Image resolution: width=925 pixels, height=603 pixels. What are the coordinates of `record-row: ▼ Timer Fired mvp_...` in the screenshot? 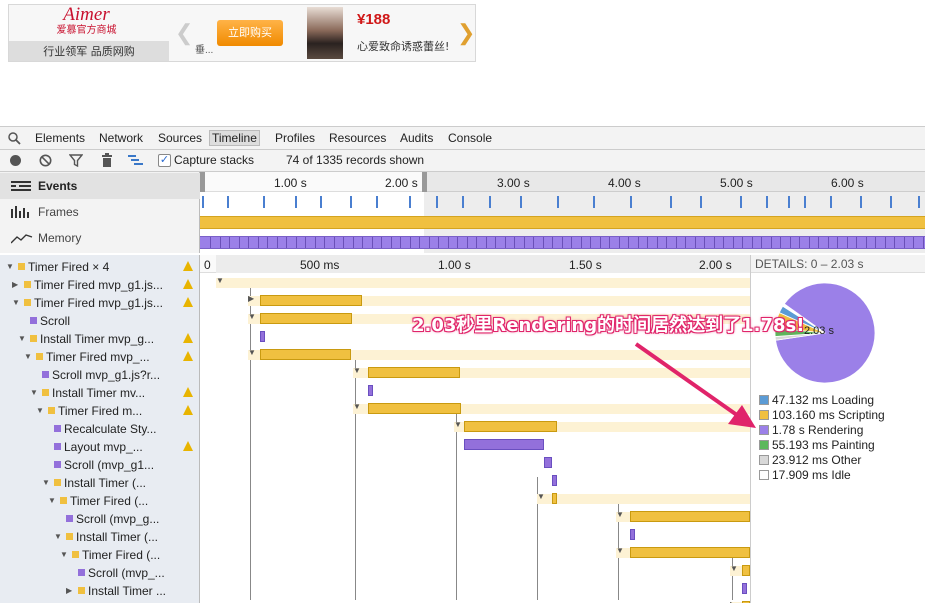 It's located at (99, 357).